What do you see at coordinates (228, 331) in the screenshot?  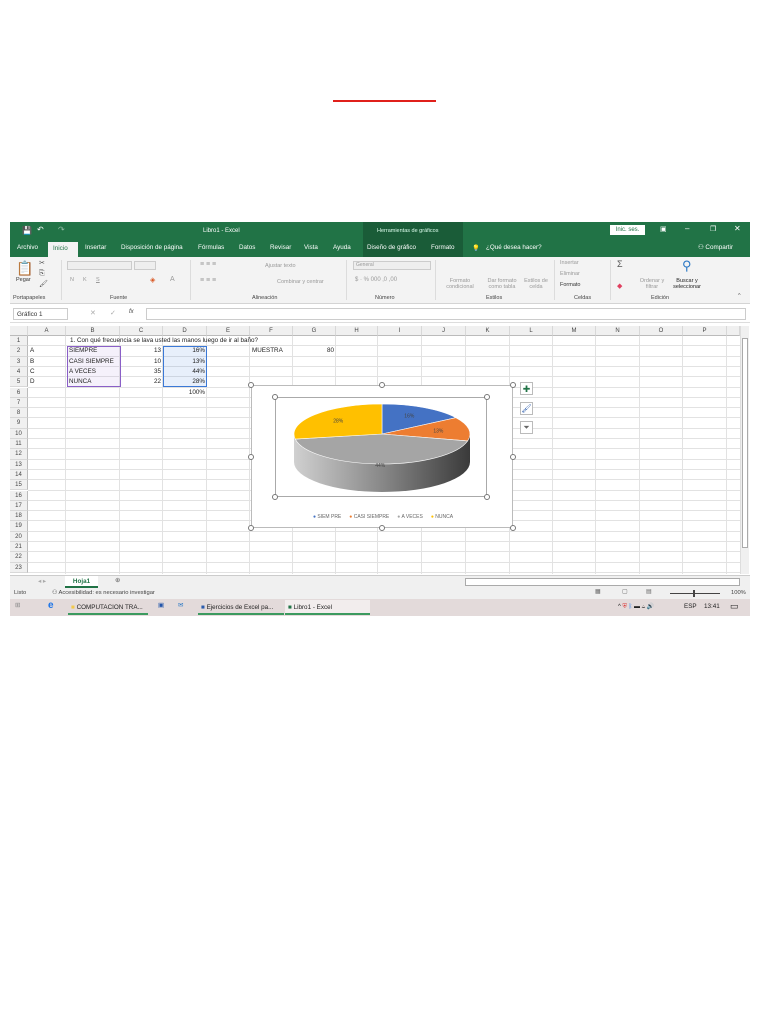 I see `column-header-E: E` at bounding box center [228, 331].